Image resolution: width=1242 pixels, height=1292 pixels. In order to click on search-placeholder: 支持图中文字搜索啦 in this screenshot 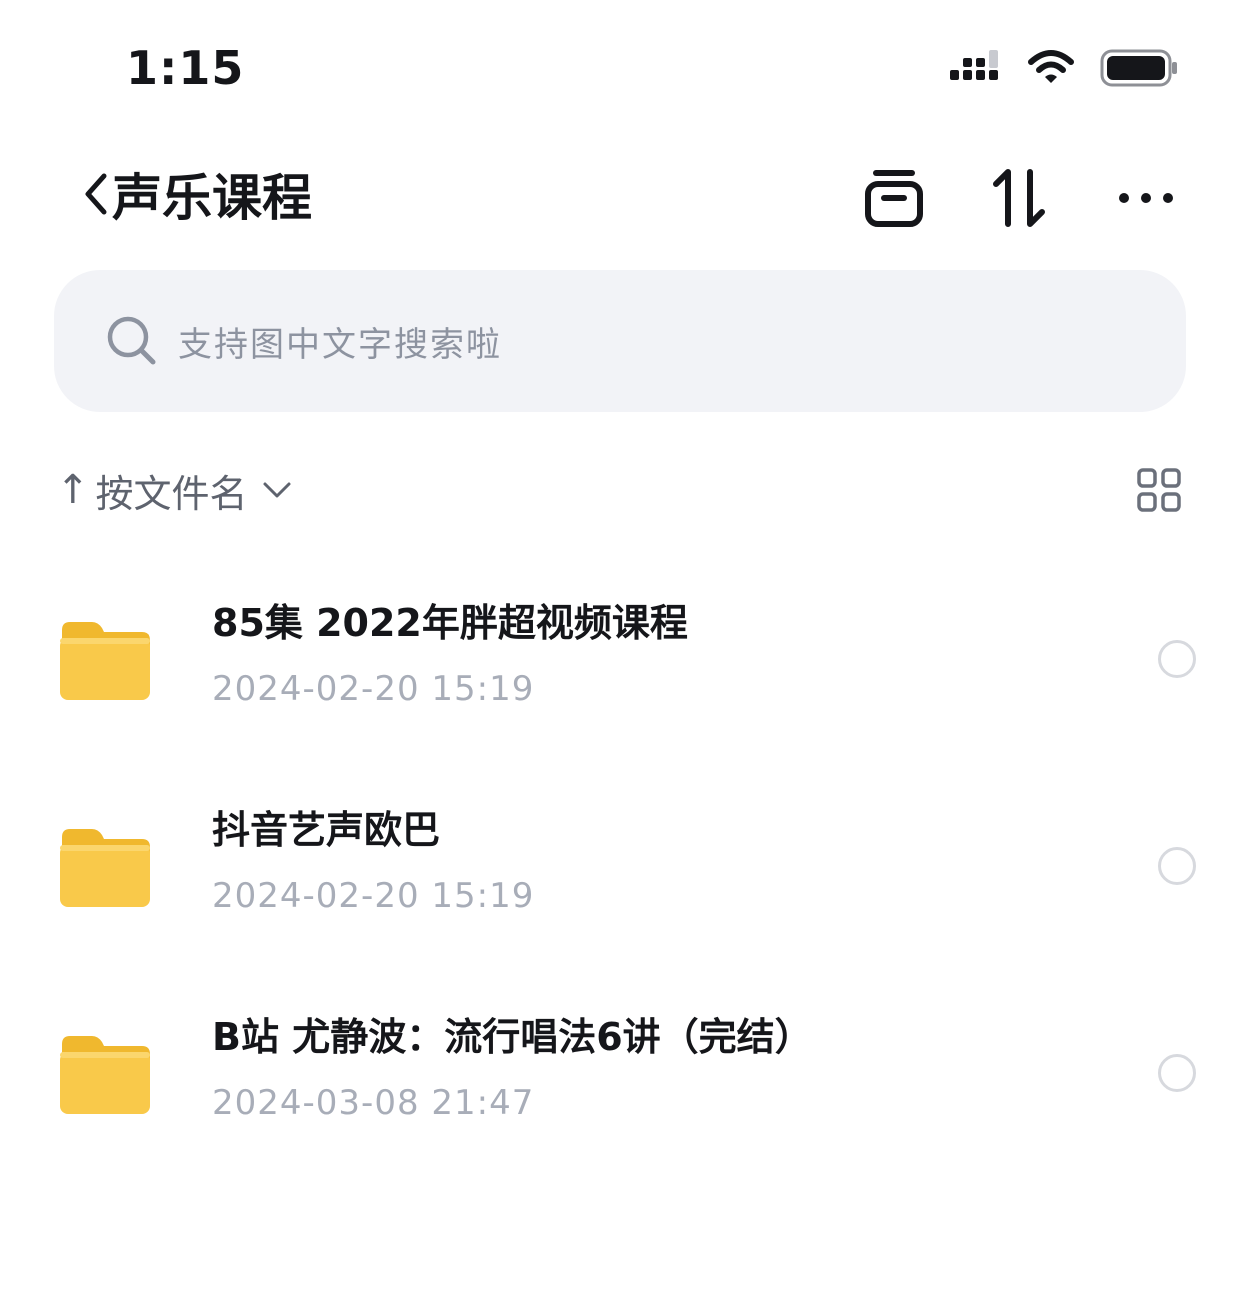, I will do `click(340, 344)`.